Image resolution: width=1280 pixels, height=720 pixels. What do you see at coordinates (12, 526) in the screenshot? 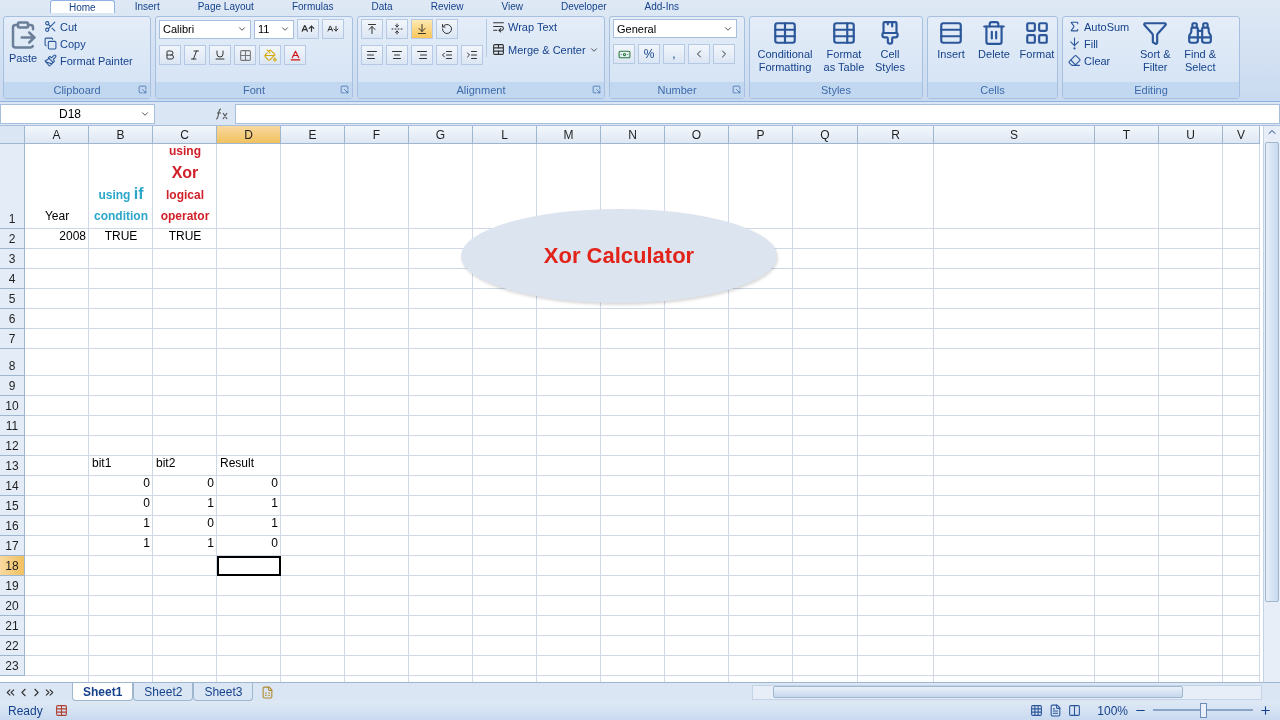
I see `row-header: 16` at bounding box center [12, 526].